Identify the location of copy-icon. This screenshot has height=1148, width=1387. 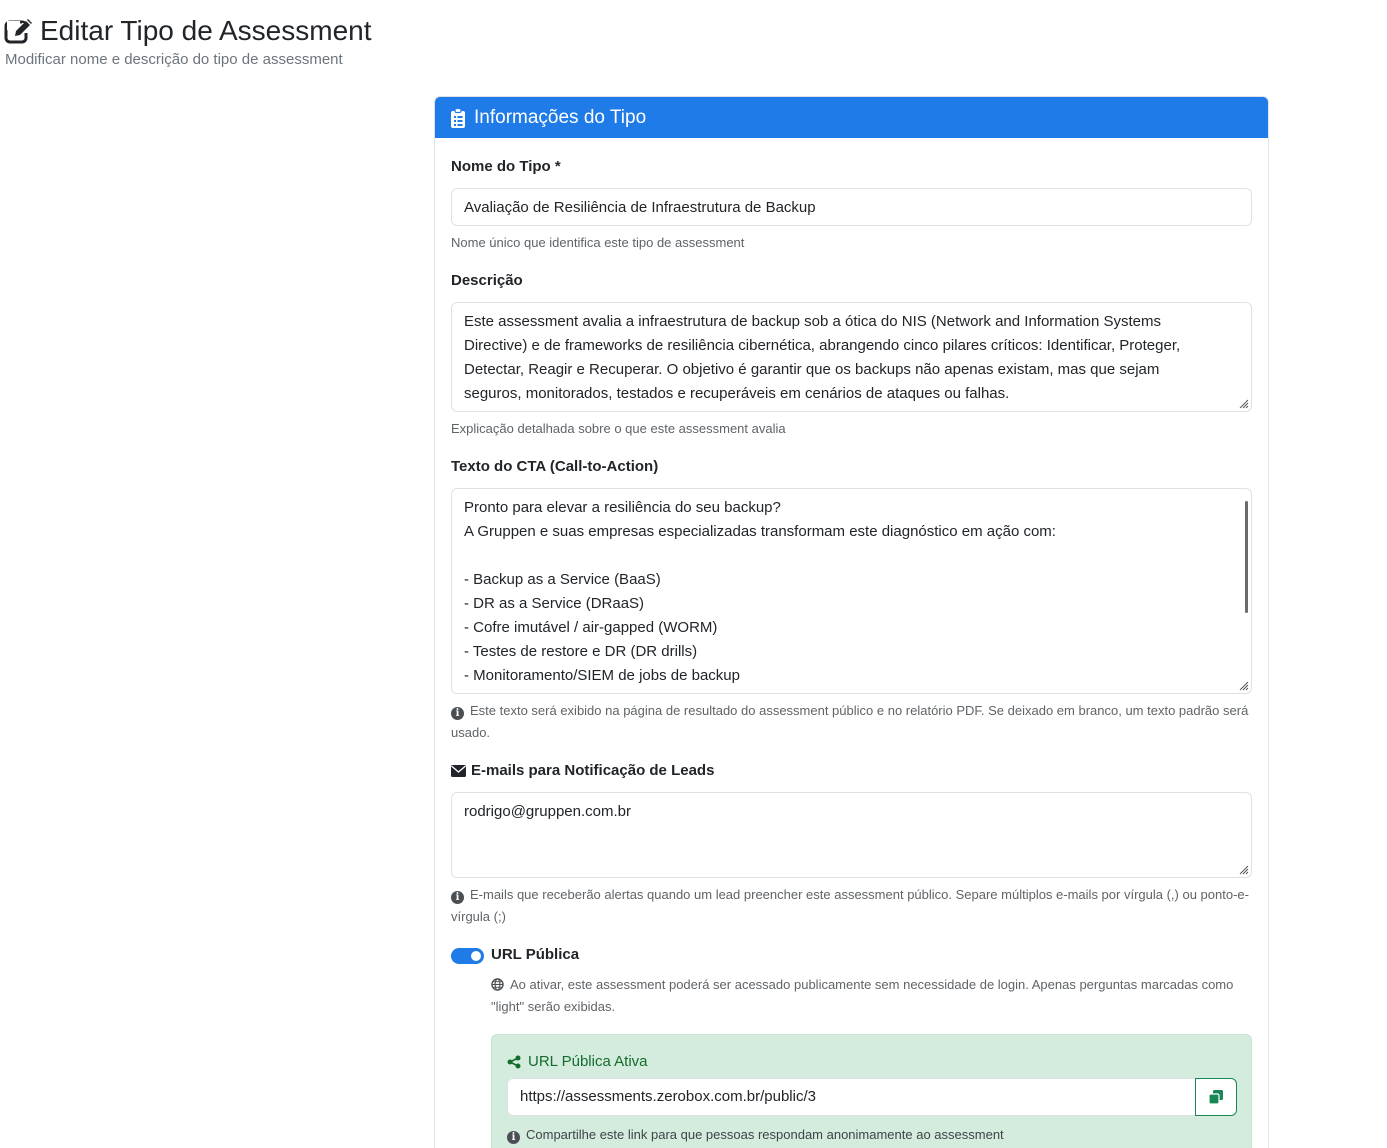
(1215, 1097).